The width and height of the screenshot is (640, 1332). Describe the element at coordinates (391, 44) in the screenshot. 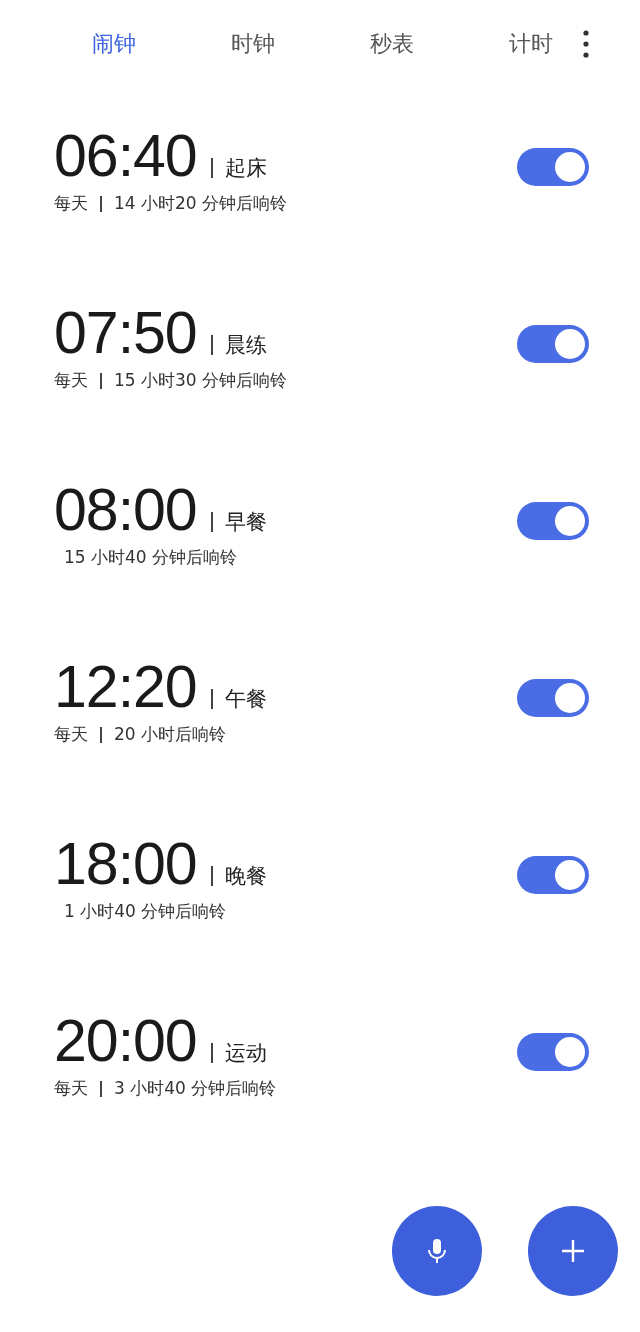

I see `tab: 秒表` at that location.